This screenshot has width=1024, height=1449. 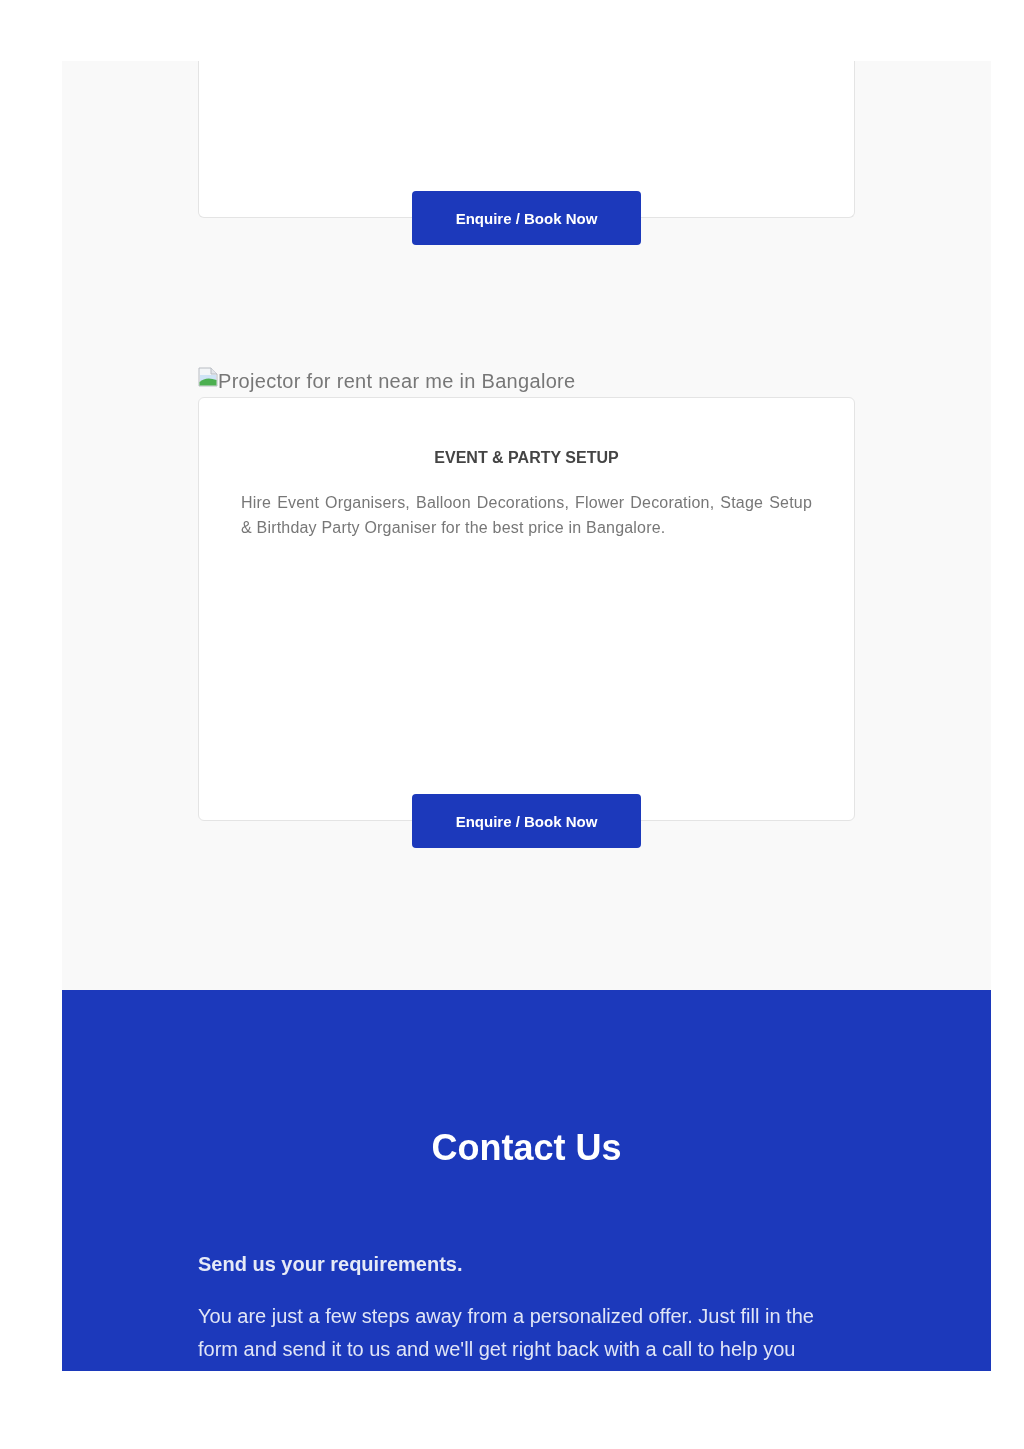 What do you see at coordinates (397, 381) in the screenshot?
I see `image-alt-text: Projector for rent near me in Bangalore` at bounding box center [397, 381].